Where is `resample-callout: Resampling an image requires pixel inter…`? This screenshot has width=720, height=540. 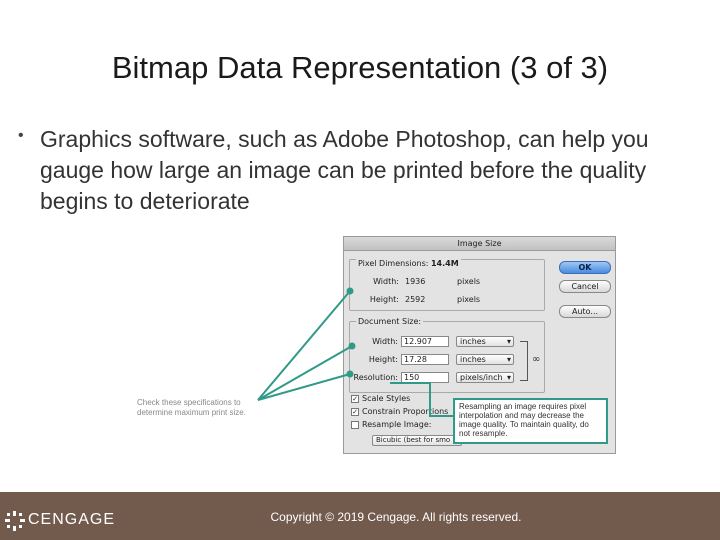 resample-callout: Resampling an image requires pixel inter… is located at coordinates (530, 421).